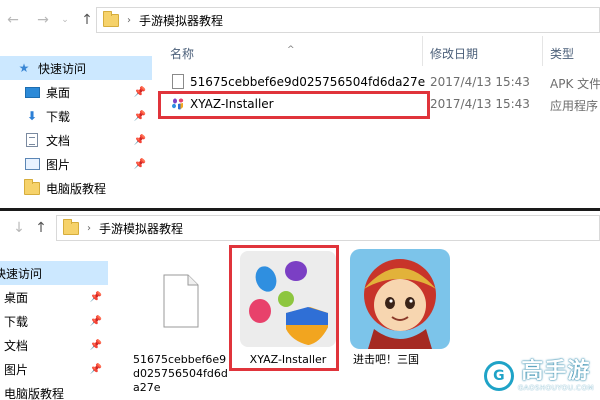  I want to click on file-tile-label: 进击吧！三国, so click(386, 359).